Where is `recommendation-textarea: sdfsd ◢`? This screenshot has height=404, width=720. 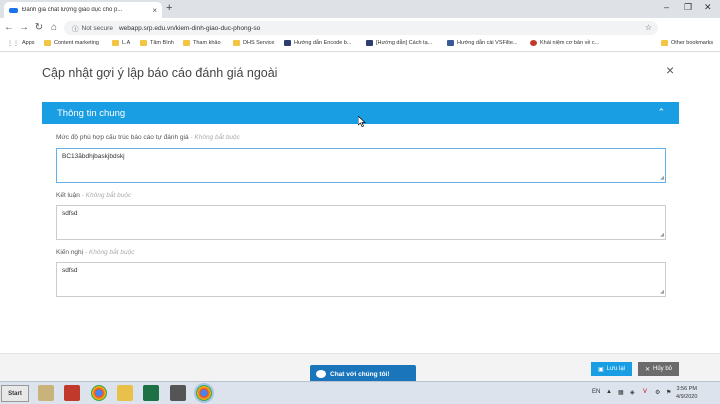 recommendation-textarea: sdfsd ◢ is located at coordinates (361, 279).